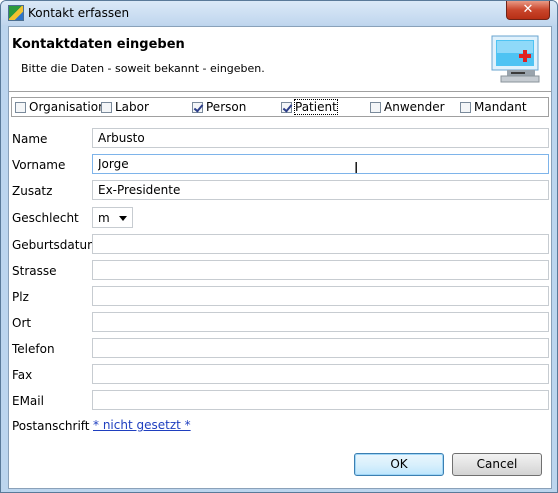  Describe the element at coordinates (32, 191) in the screenshot. I see `zusatz-label: Zusatz` at that location.